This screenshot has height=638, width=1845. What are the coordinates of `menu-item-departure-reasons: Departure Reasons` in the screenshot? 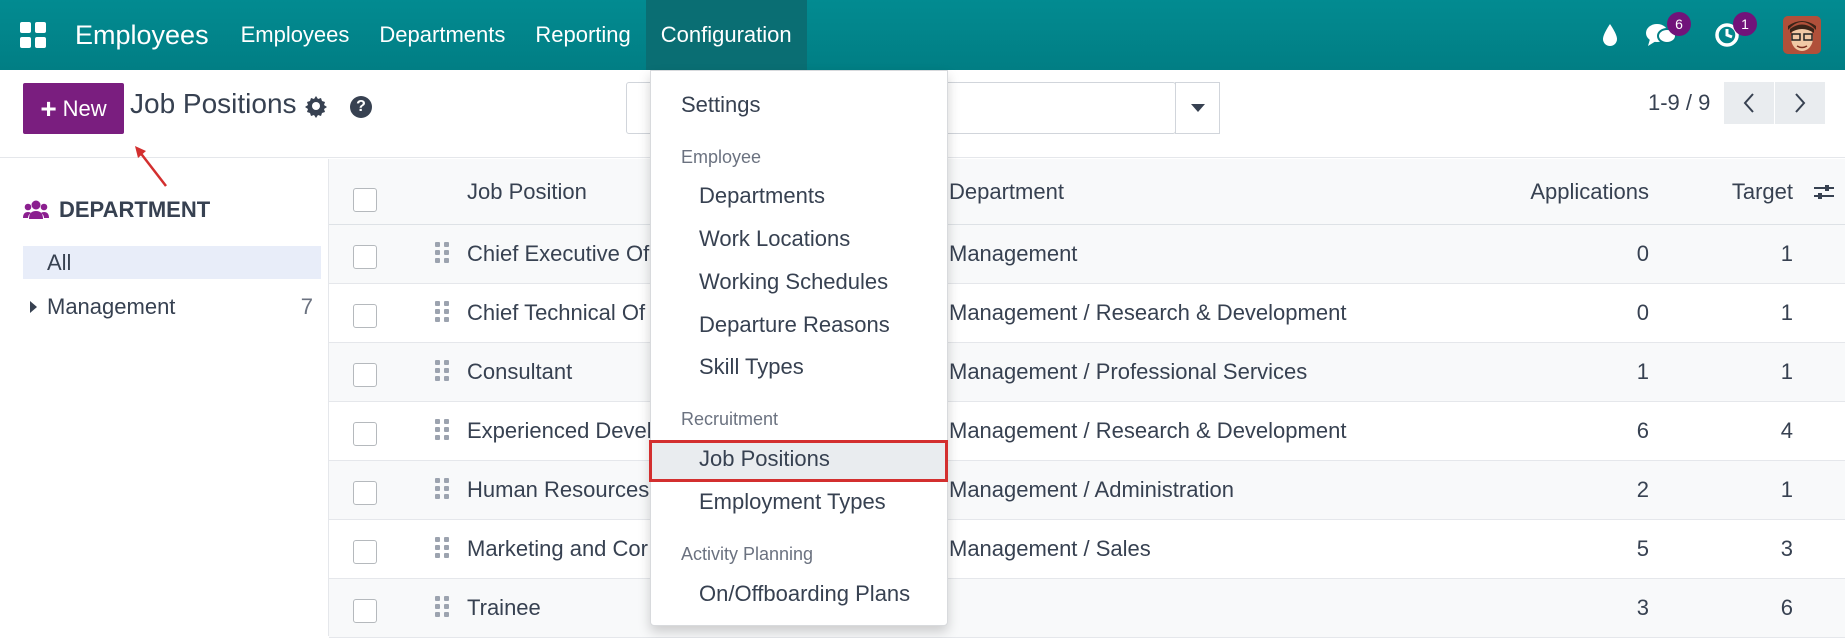 It's located at (794, 325).